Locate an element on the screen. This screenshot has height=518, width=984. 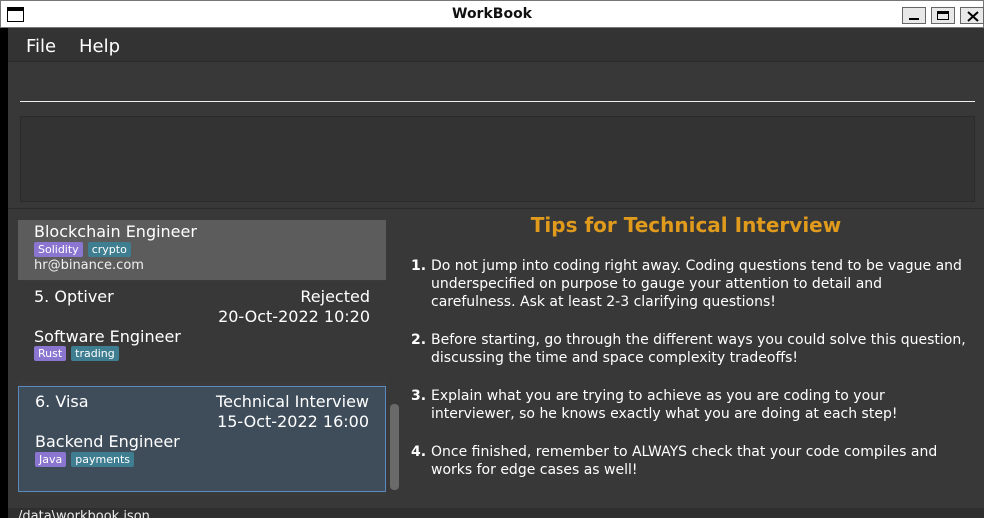
maximize-button is located at coordinates (943, 15).